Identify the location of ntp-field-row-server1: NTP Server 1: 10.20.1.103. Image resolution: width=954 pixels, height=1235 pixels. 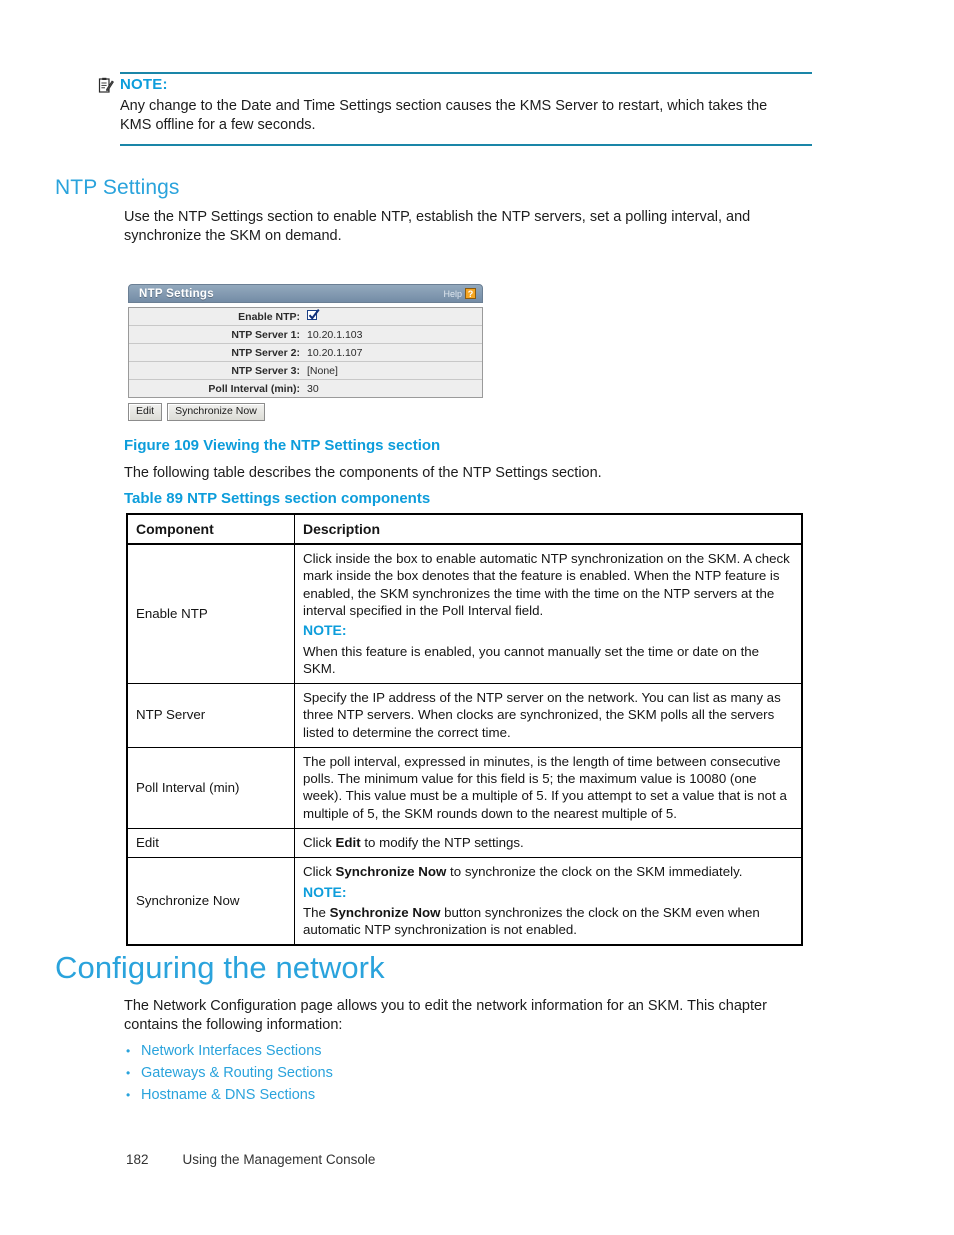
(305, 335).